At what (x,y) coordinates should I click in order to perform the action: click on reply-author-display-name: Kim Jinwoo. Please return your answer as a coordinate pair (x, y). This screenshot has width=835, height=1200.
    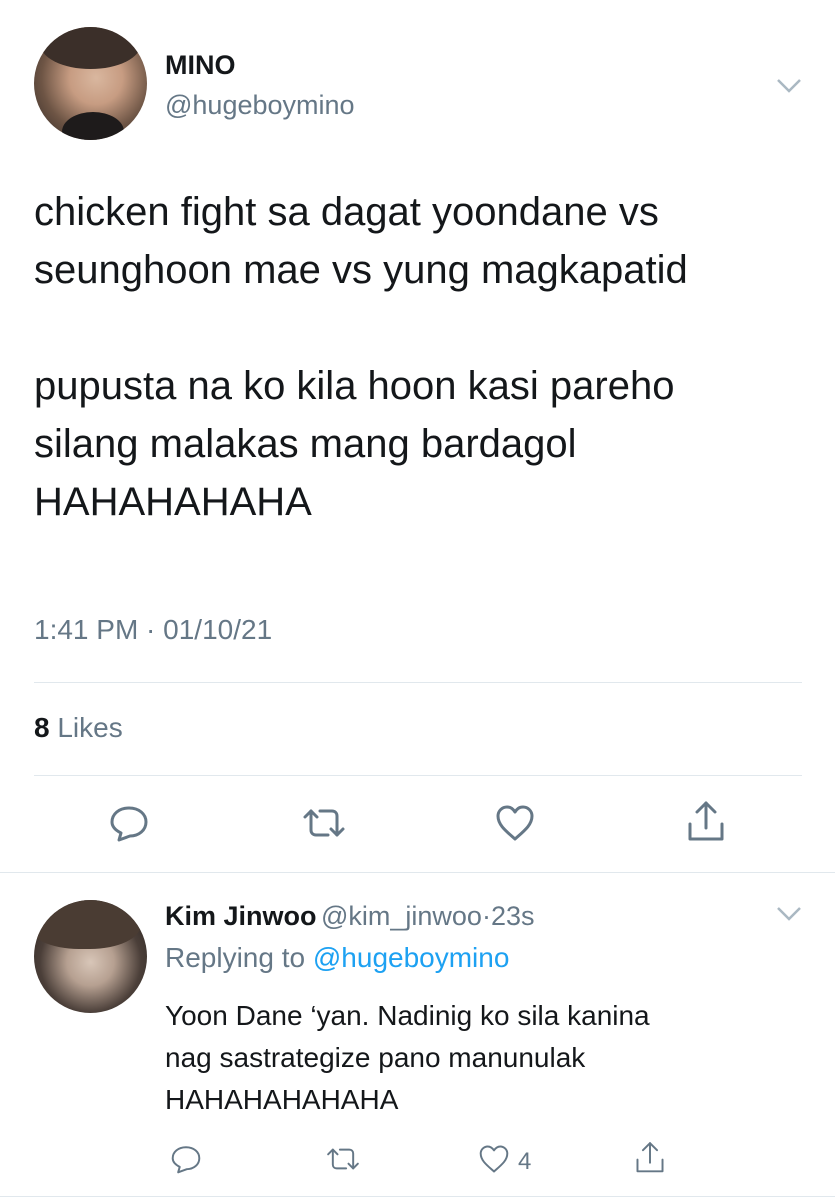
    Looking at the image, I should click on (241, 916).